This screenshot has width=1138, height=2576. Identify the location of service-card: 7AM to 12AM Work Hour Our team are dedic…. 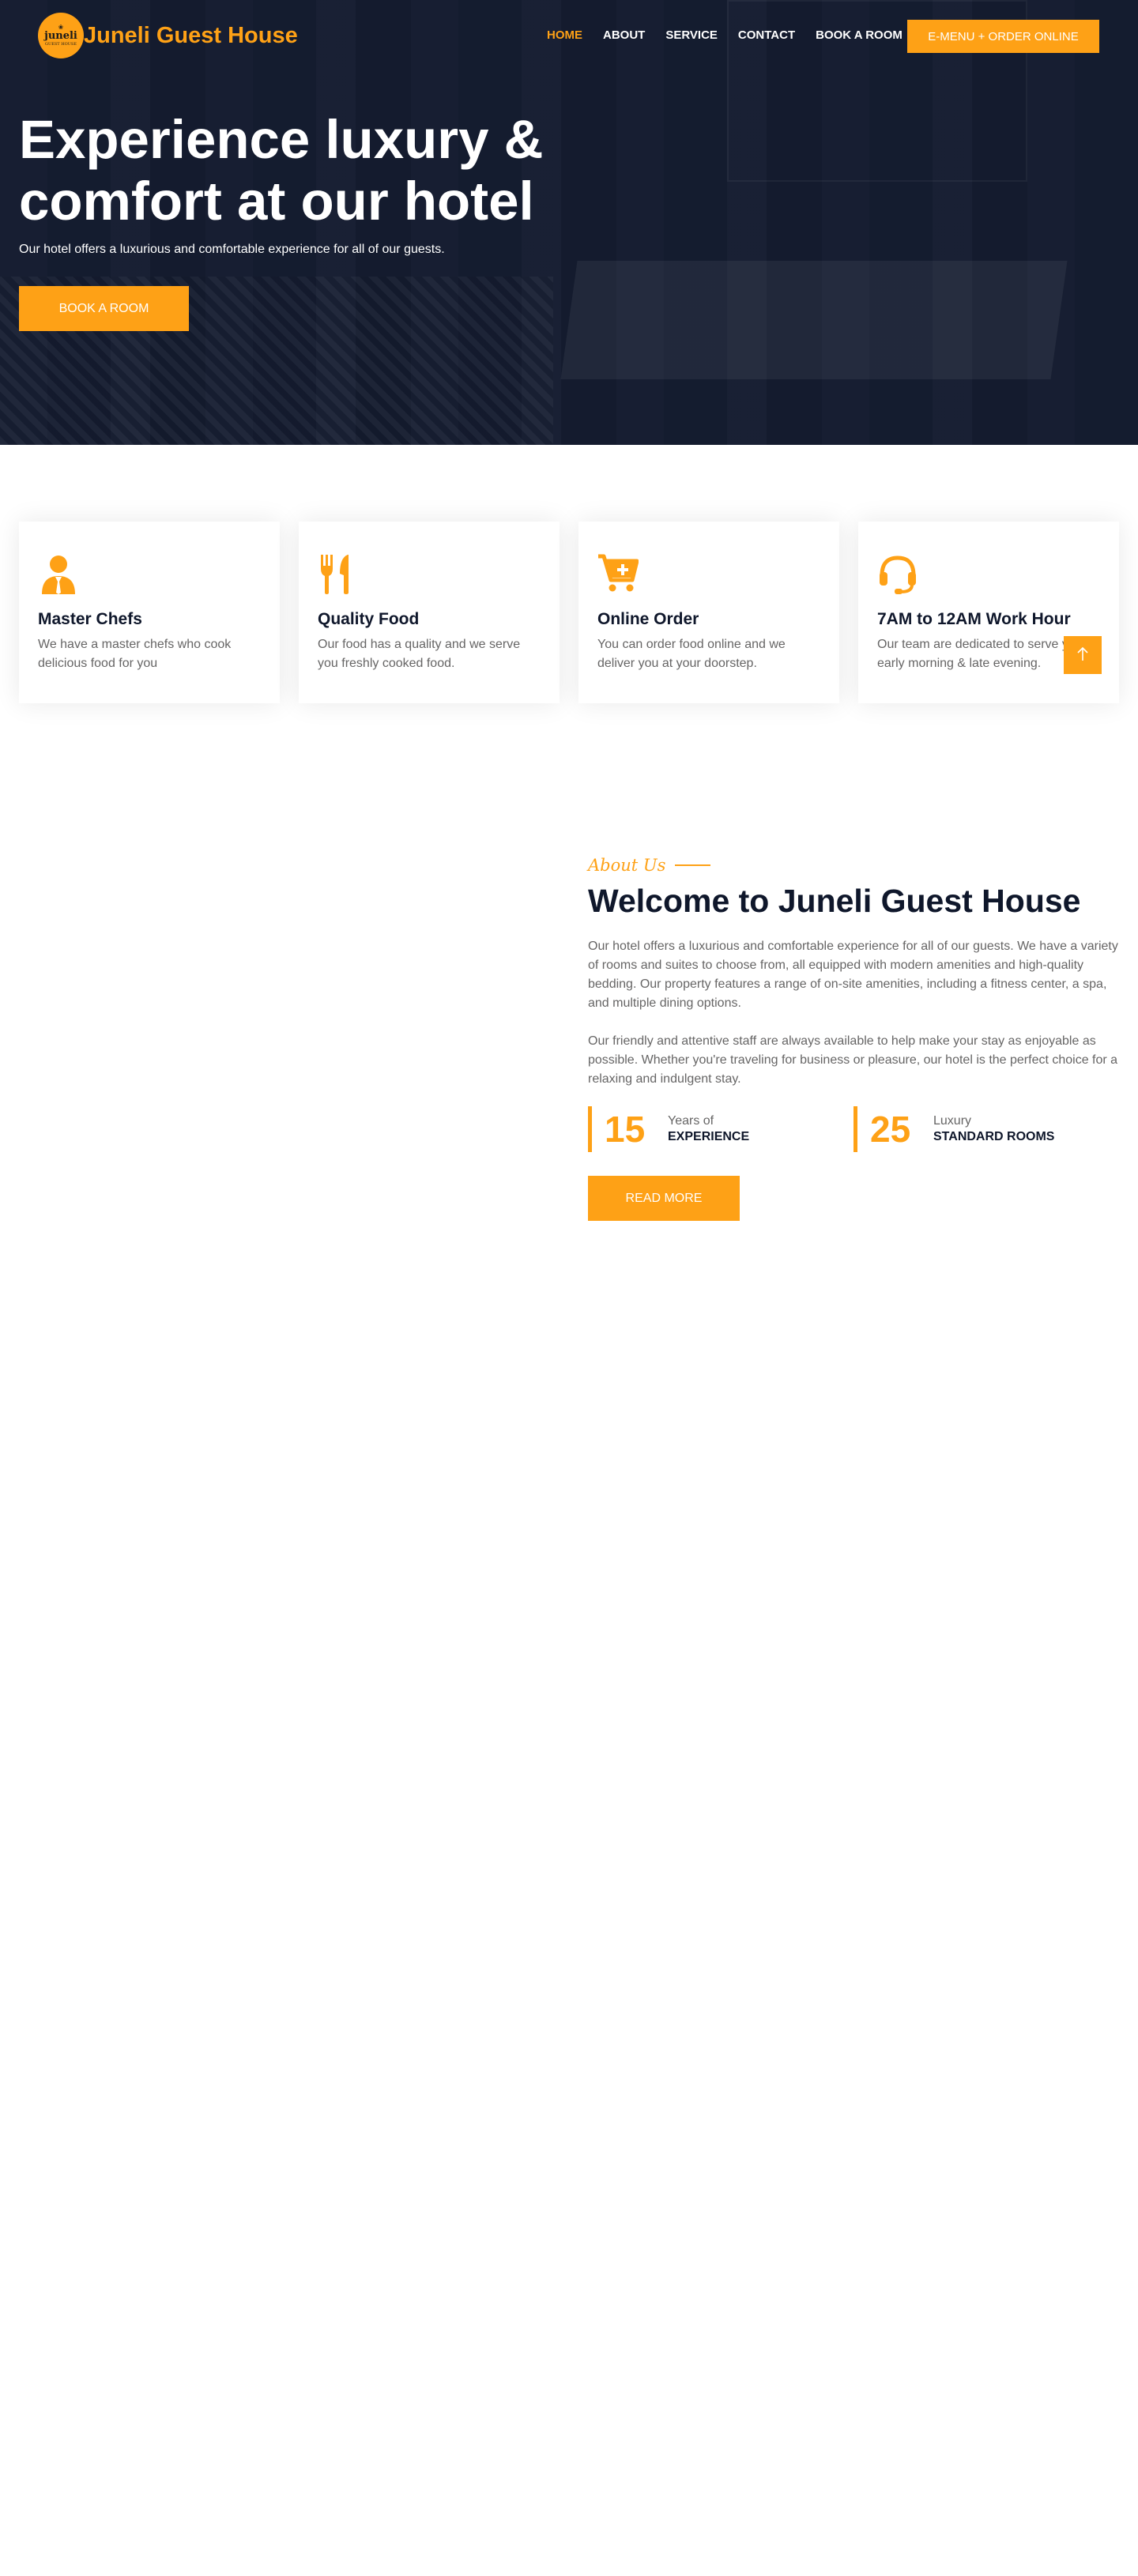
(988, 612).